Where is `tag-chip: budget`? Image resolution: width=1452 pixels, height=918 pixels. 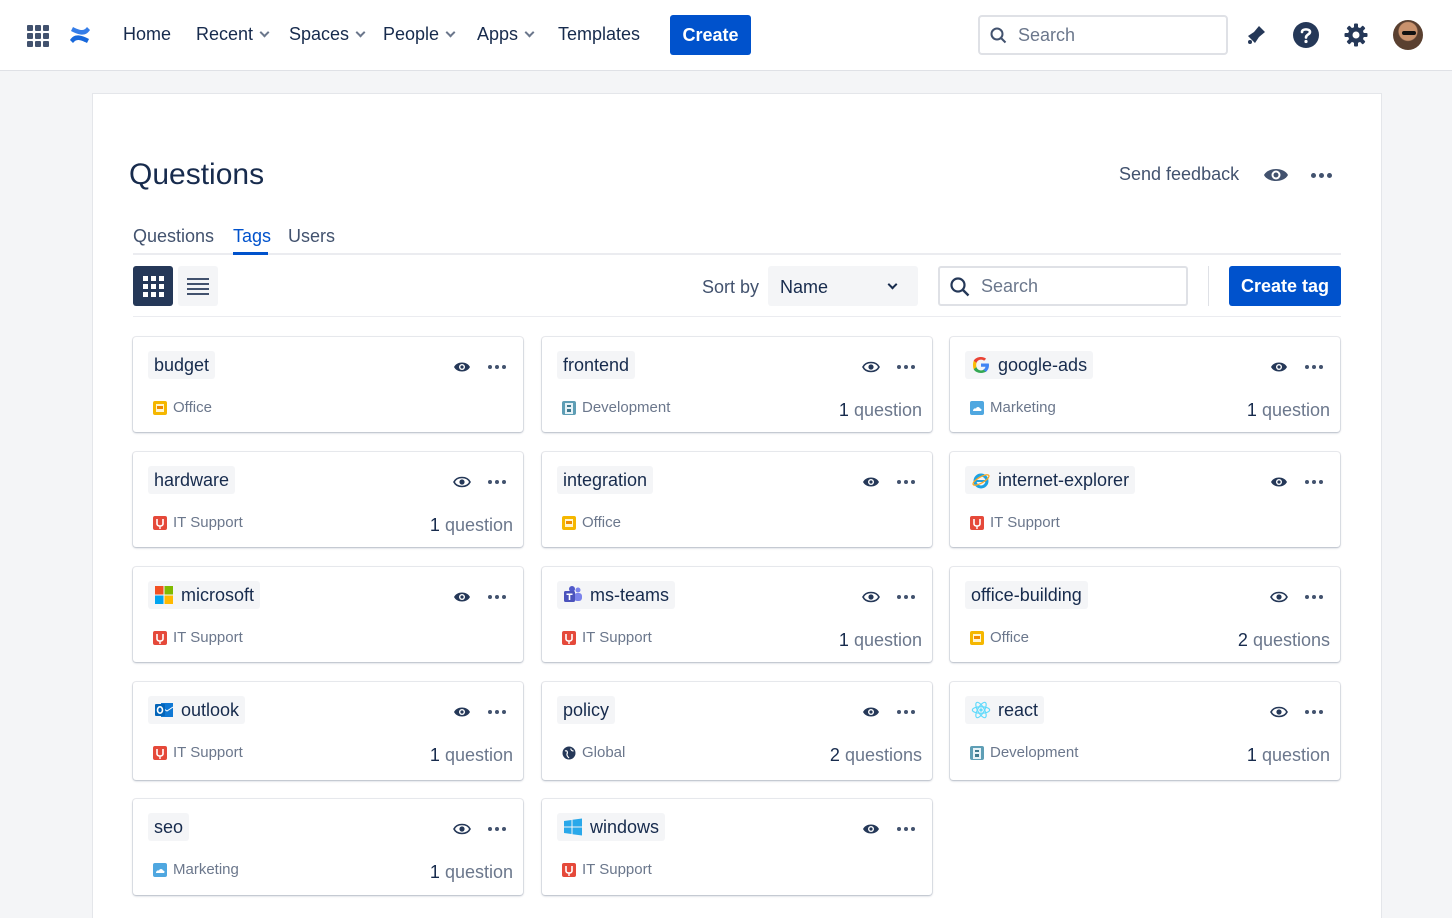 tag-chip: budget is located at coordinates (182, 365).